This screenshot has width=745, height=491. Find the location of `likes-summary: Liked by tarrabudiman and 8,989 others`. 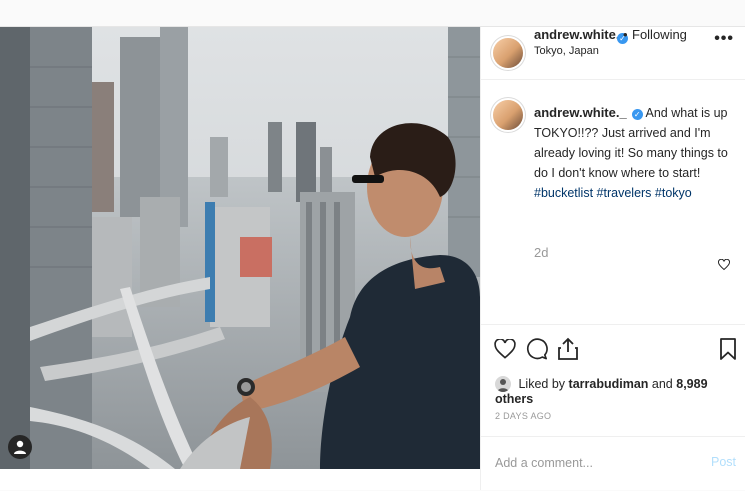

likes-summary: Liked by tarrabudiman and 8,989 others is located at coordinates (620, 391).